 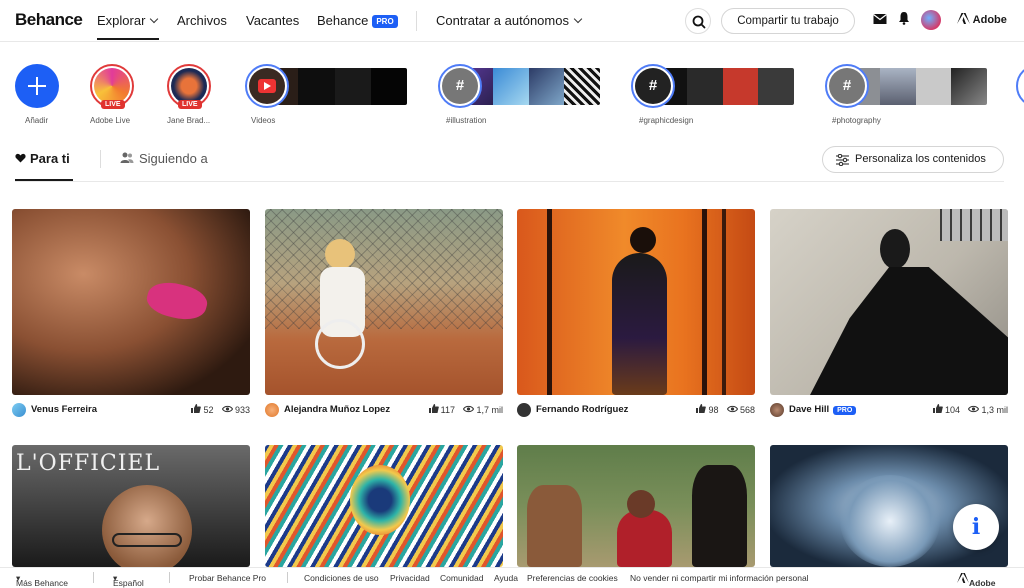 What do you see at coordinates (112, 86) in the screenshot?
I see `adobe-cc-logo` at bounding box center [112, 86].